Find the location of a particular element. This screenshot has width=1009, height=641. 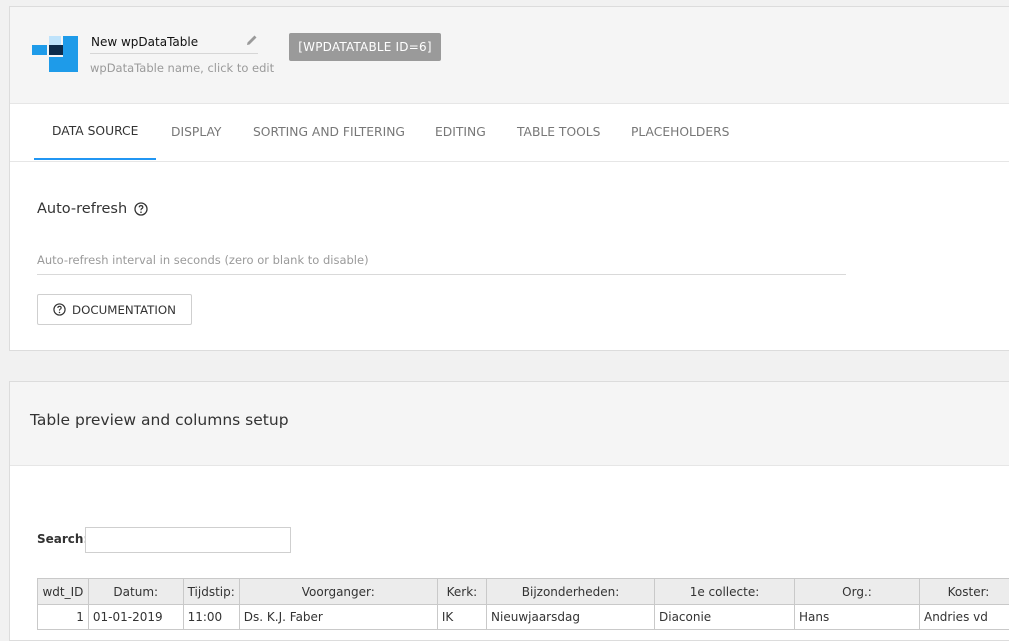

tab-display: DISPLAY is located at coordinates (196, 131).